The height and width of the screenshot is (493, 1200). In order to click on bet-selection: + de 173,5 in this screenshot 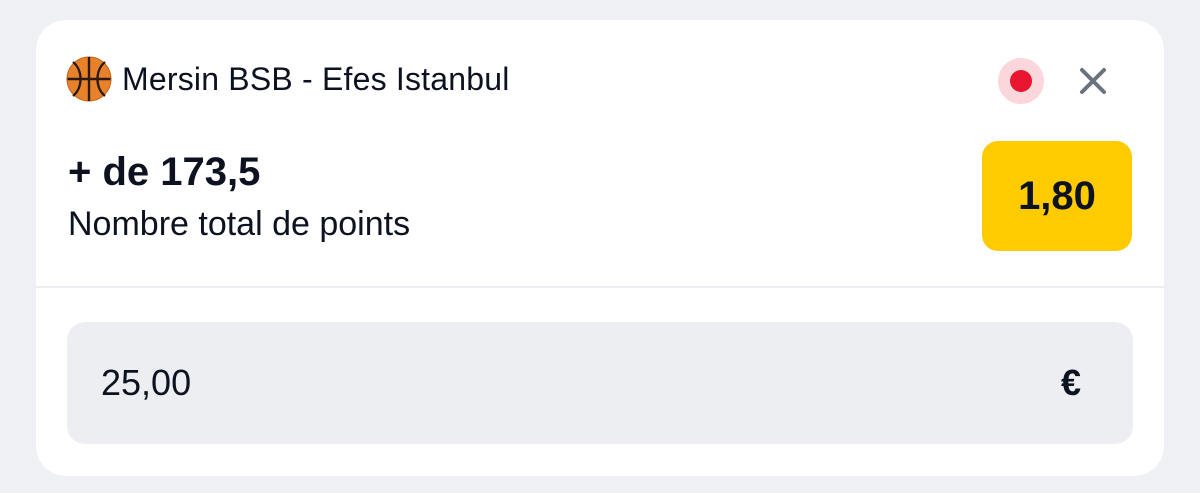, I will do `click(164, 172)`.